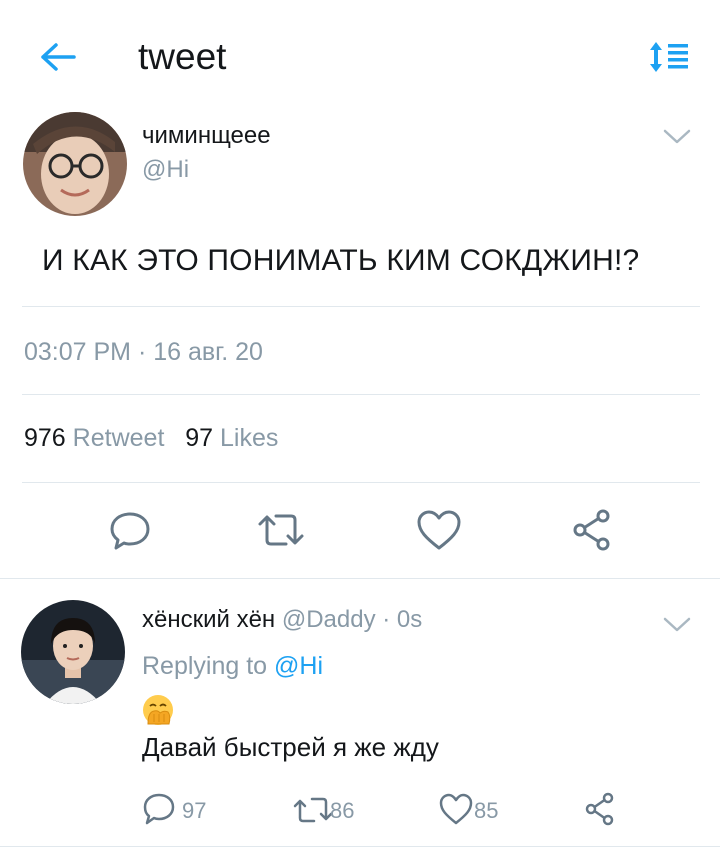  I want to click on retweet-label: Retweet, so click(119, 438).